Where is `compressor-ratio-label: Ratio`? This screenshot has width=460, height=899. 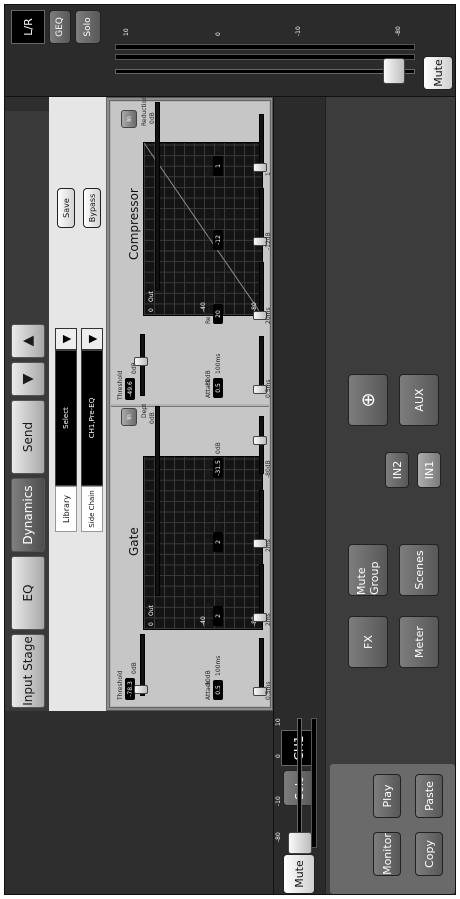 compressor-ratio-label: Ratio is located at coordinates (208, 168).